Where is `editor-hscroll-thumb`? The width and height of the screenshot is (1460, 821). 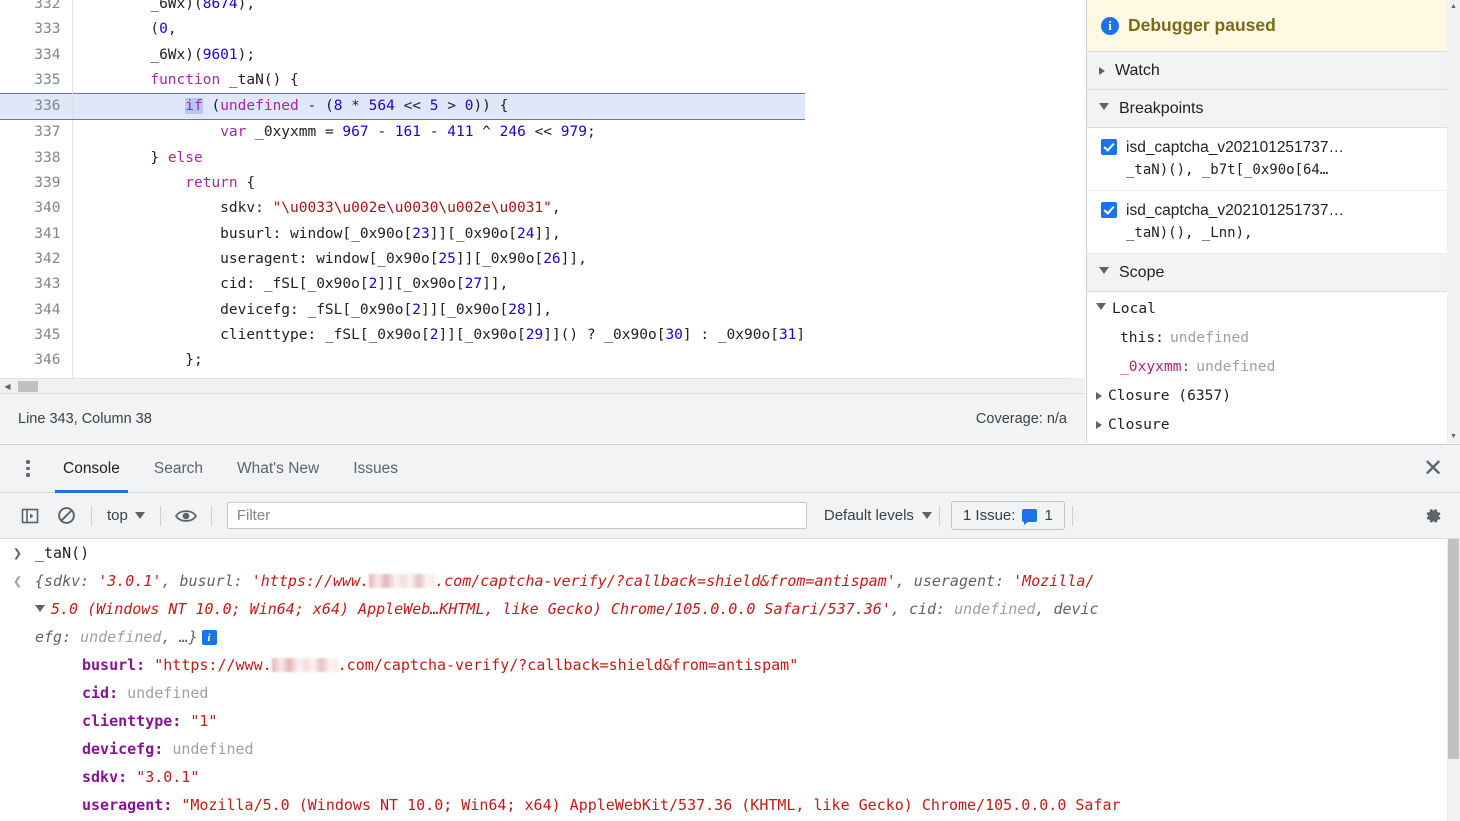
editor-hscroll-thumb is located at coordinates (28, 386).